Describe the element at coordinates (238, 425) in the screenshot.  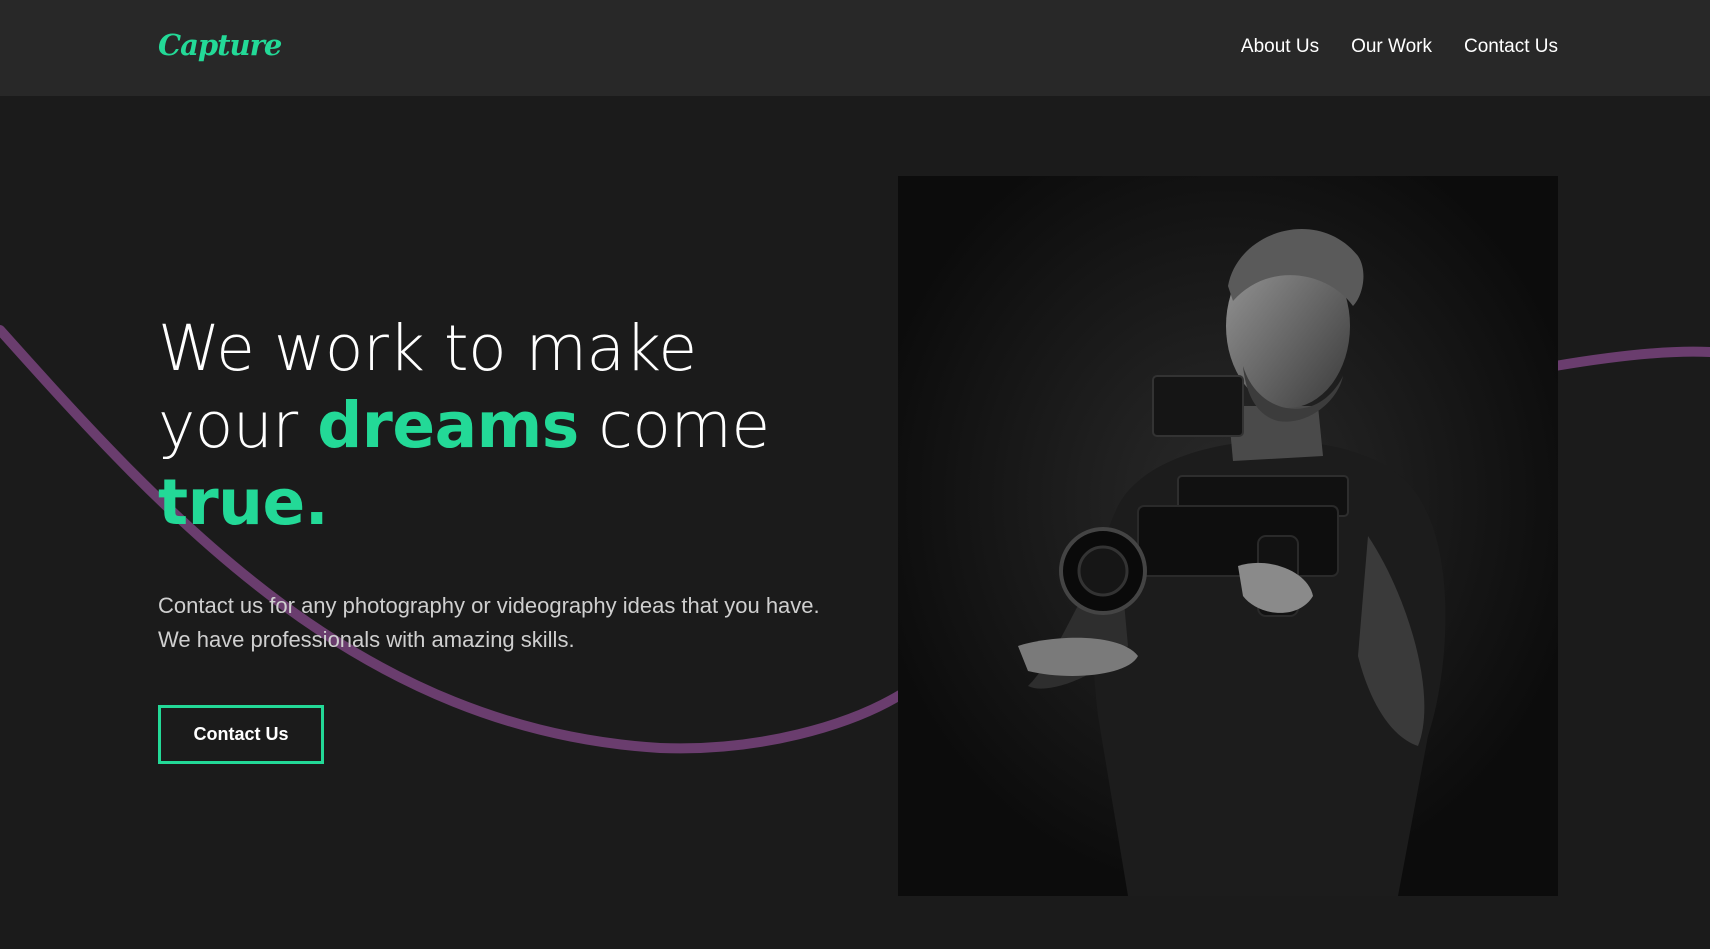
I see `headline-line-2-pre: your` at that location.